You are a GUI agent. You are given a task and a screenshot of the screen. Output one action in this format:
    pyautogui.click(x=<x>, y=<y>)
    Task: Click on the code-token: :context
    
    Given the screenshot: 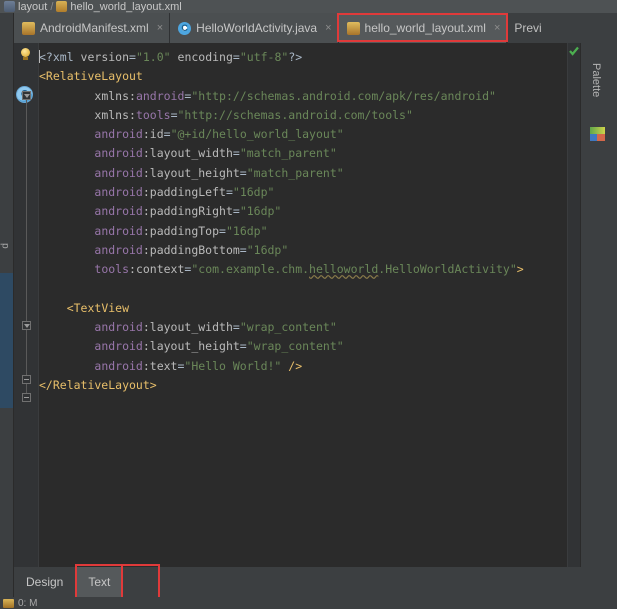 What is the action you would take?
    pyautogui.click(x=157, y=269)
    